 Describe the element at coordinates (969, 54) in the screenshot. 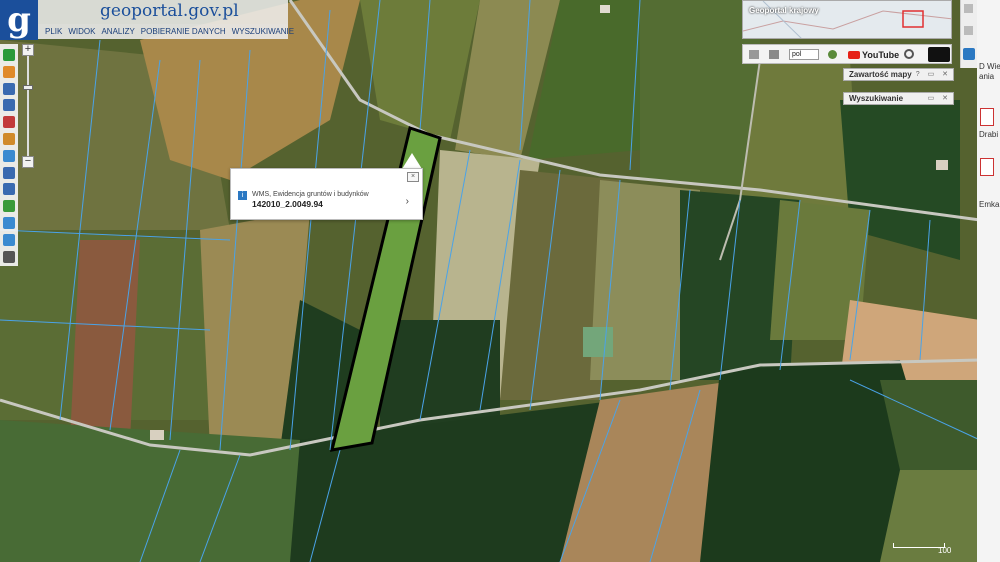

I see `camera-icon` at that location.